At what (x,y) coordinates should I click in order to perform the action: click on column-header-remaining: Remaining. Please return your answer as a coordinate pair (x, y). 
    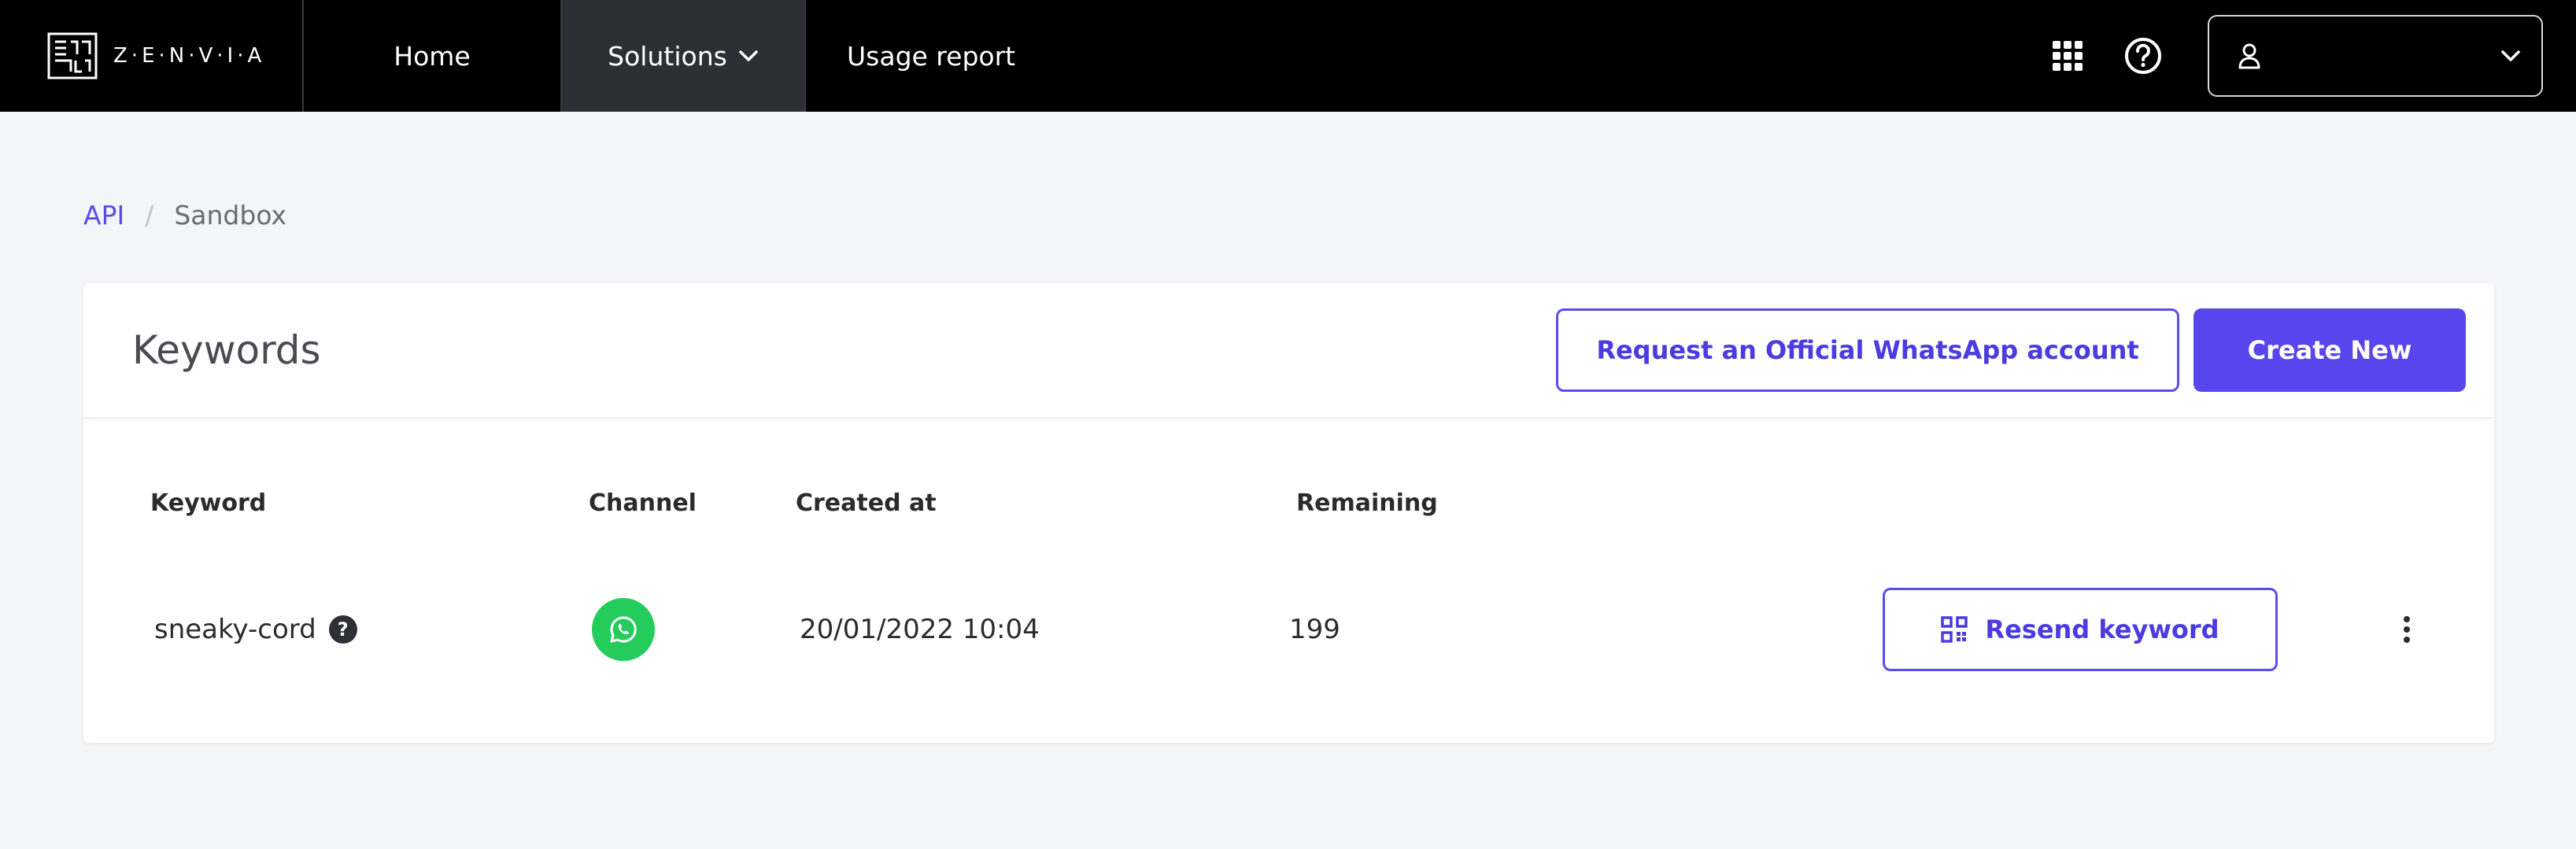
    Looking at the image, I should click on (1367, 503).